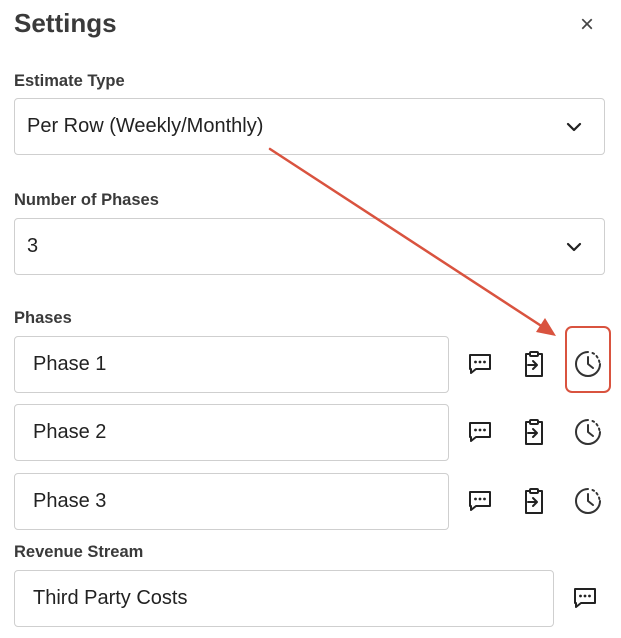 The image size is (621, 638). What do you see at coordinates (70, 501) in the screenshot?
I see `phase-name-value: Phase 3` at bounding box center [70, 501].